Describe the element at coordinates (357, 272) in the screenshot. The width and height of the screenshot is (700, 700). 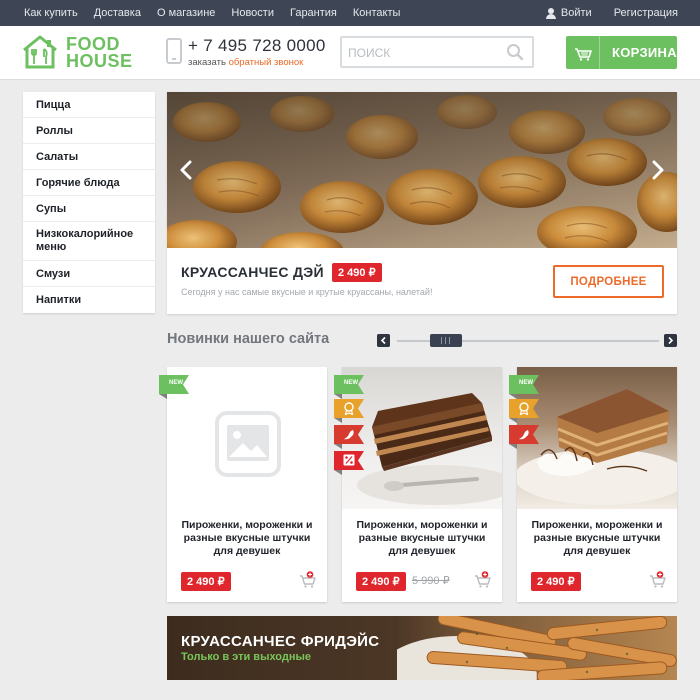
I see `slide-price-badge: 2 490 ₽` at that location.